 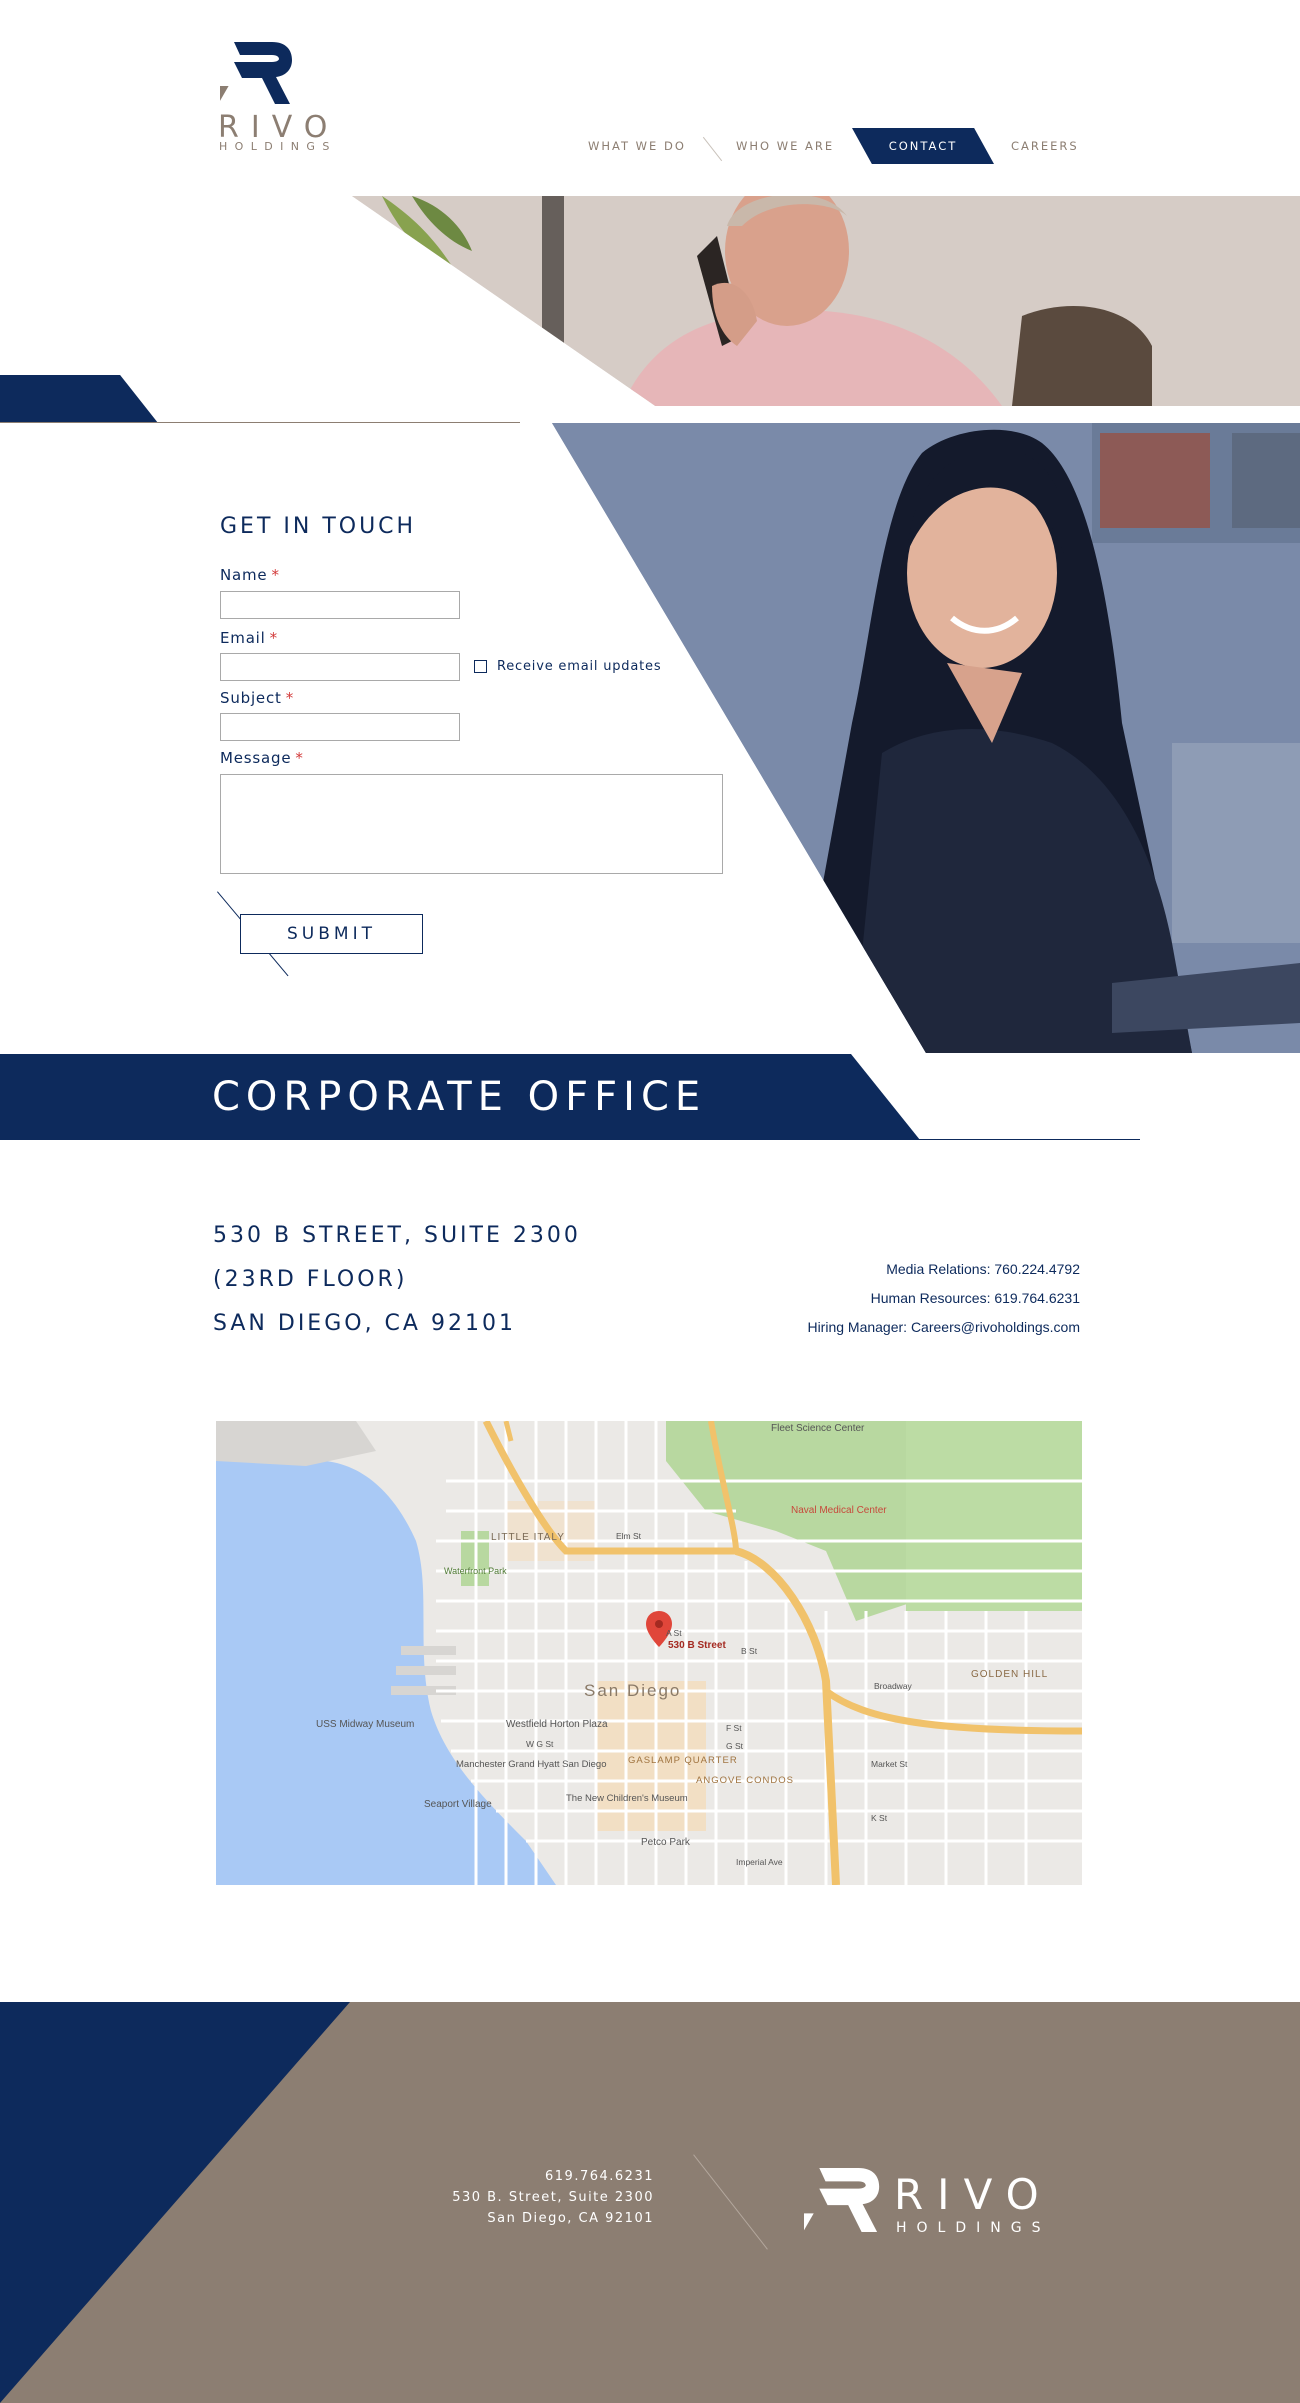 I want to click on map-label-b-st: B St, so click(x=749, y=1651).